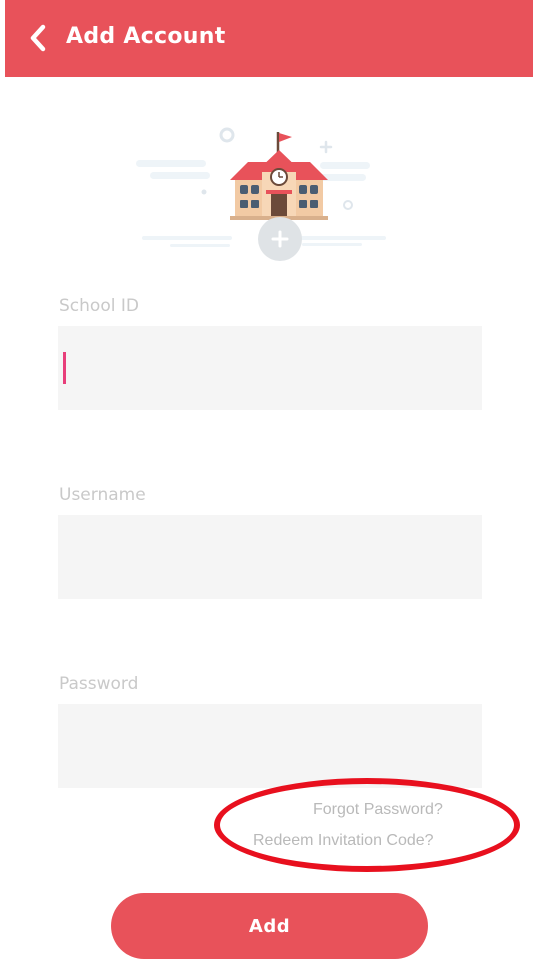 The width and height of the screenshot is (533, 963). What do you see at coordinates (343, 841) in the screenshot?
I see `redeem-invitation-link: Redeem Invitation Code?` at bounding box center [343, 841].